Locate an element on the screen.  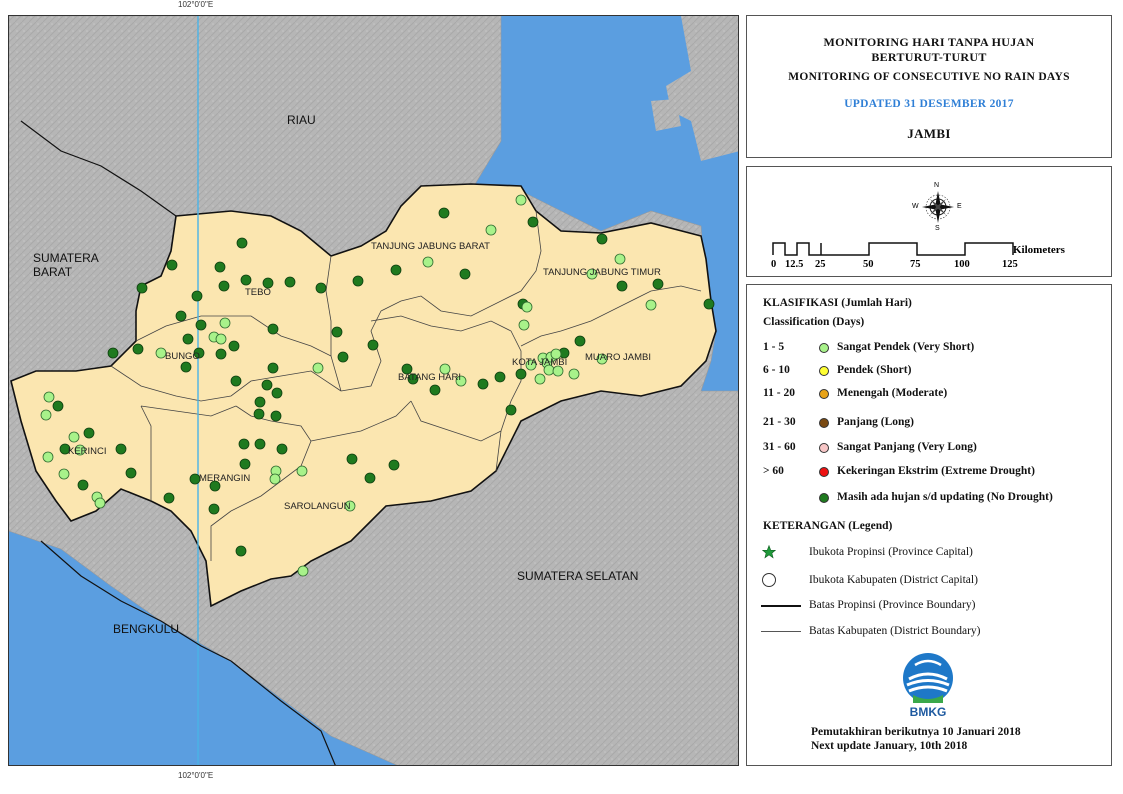
district-label-kerinci: KERINCI is located at coordinates (87, 451).